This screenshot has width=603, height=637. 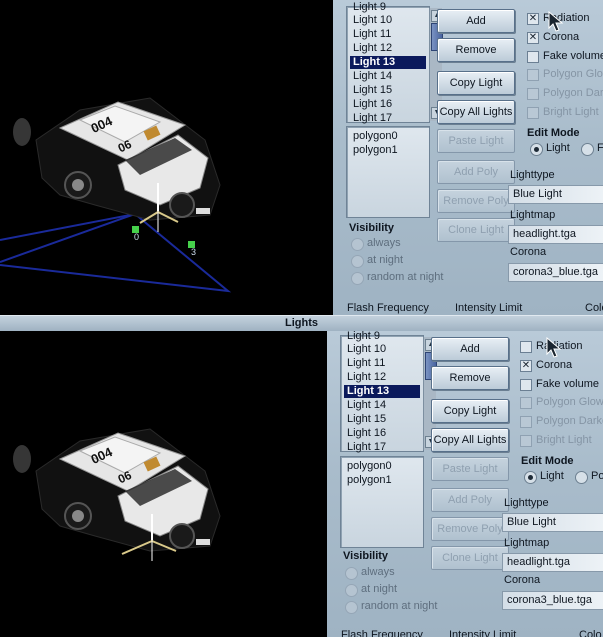 I want to click on radiation-checkbox: ✕, so click(x=533, y=19).